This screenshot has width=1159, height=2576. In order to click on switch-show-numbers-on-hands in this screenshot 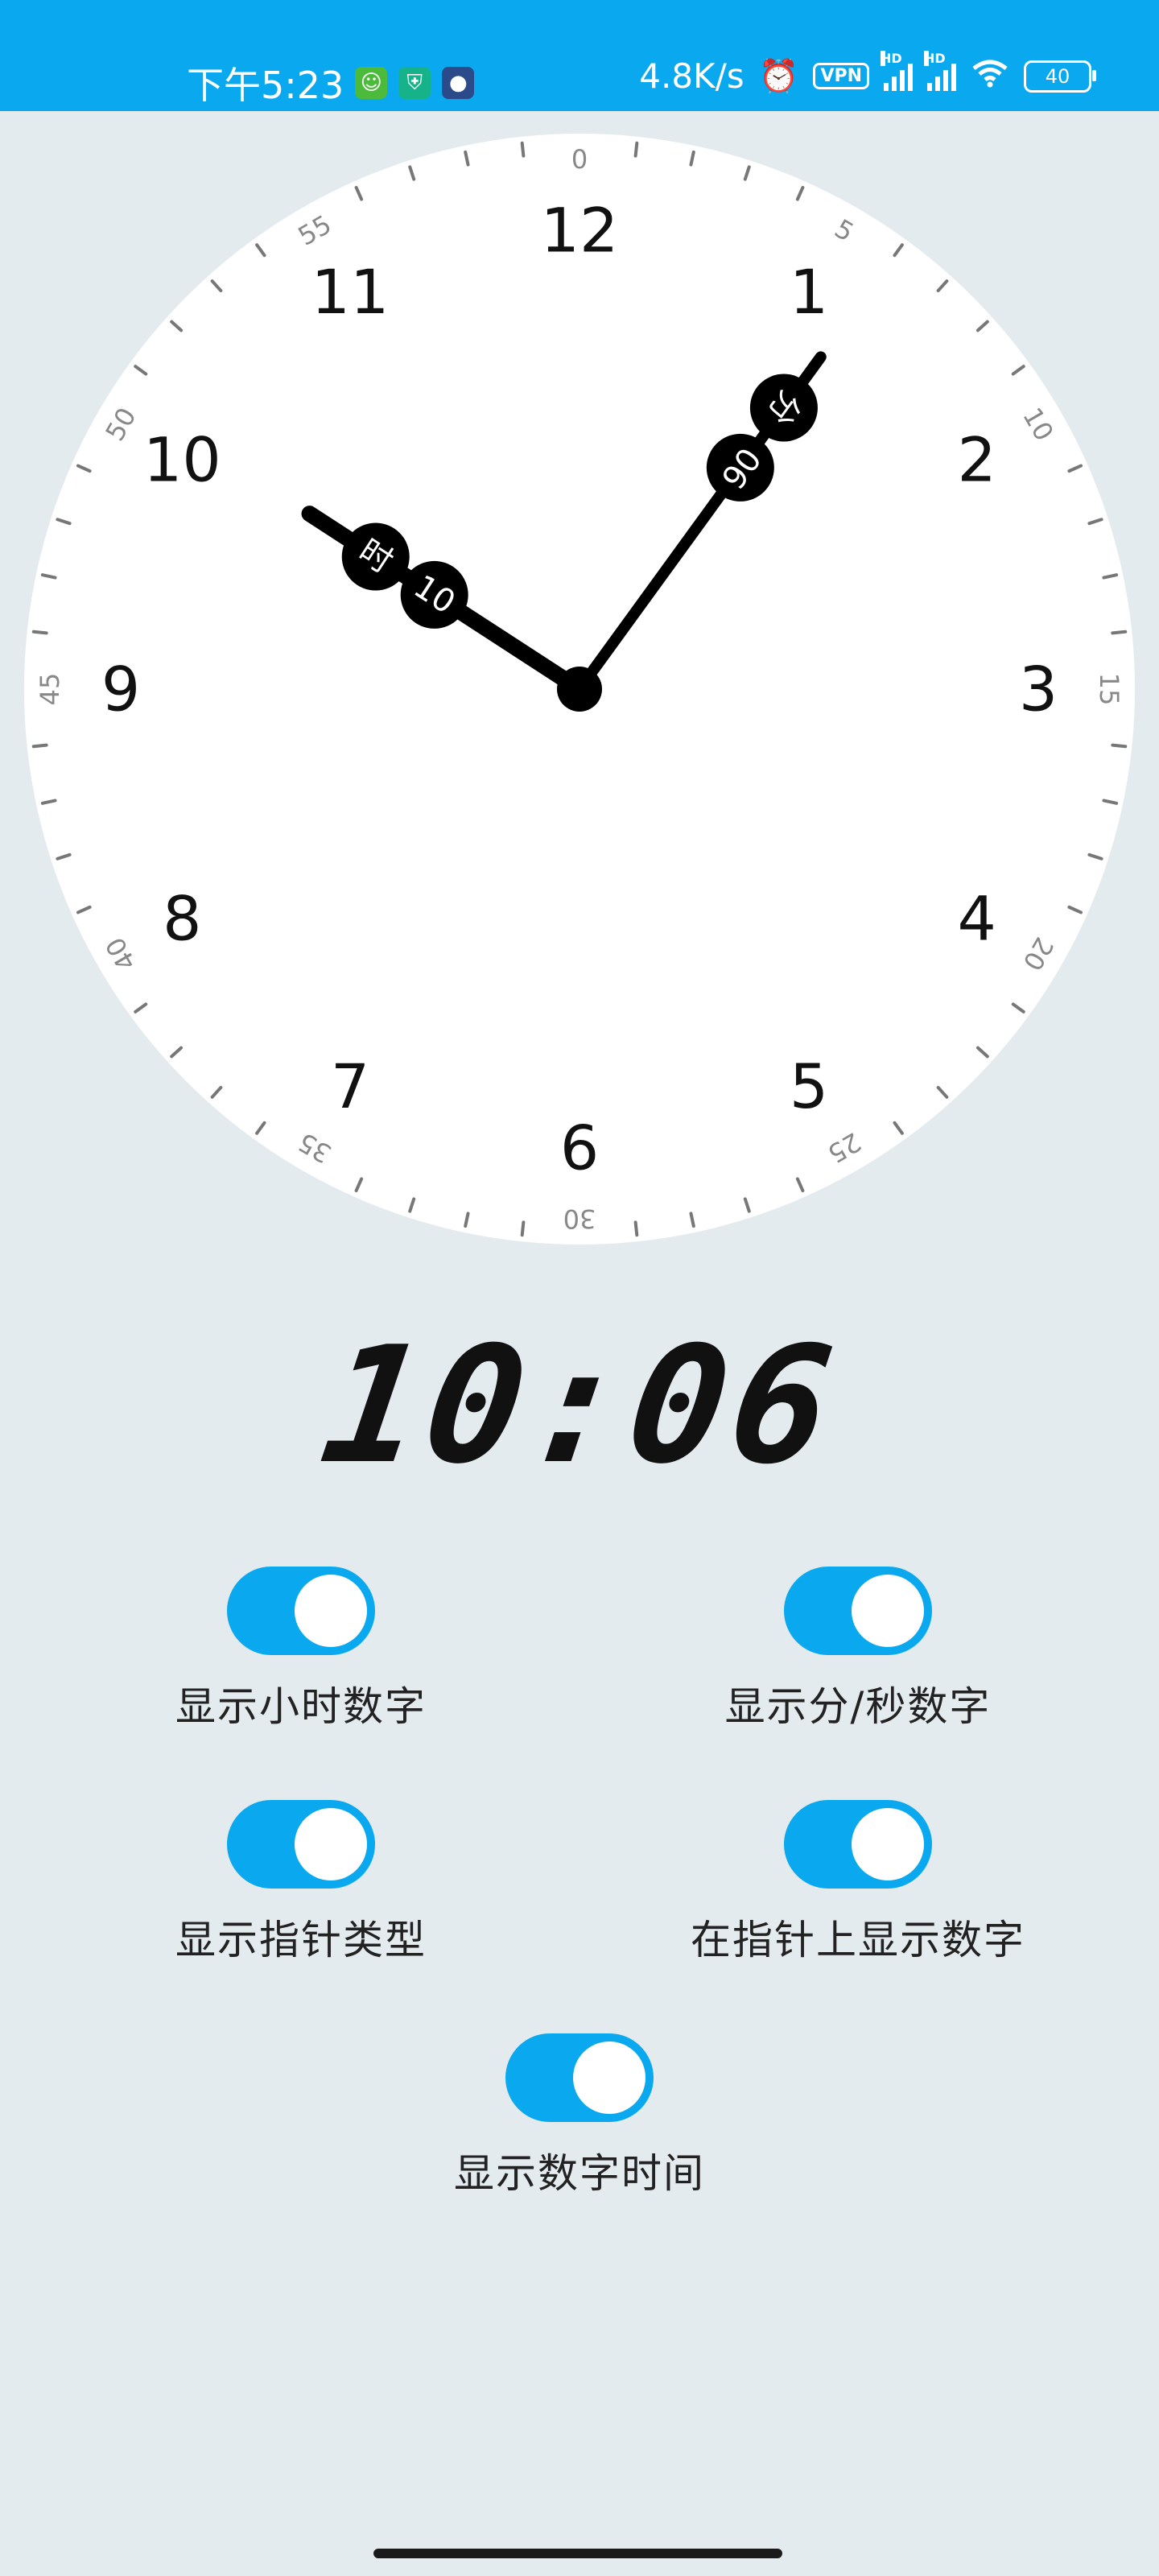, I will do `click(858, 1845)`.